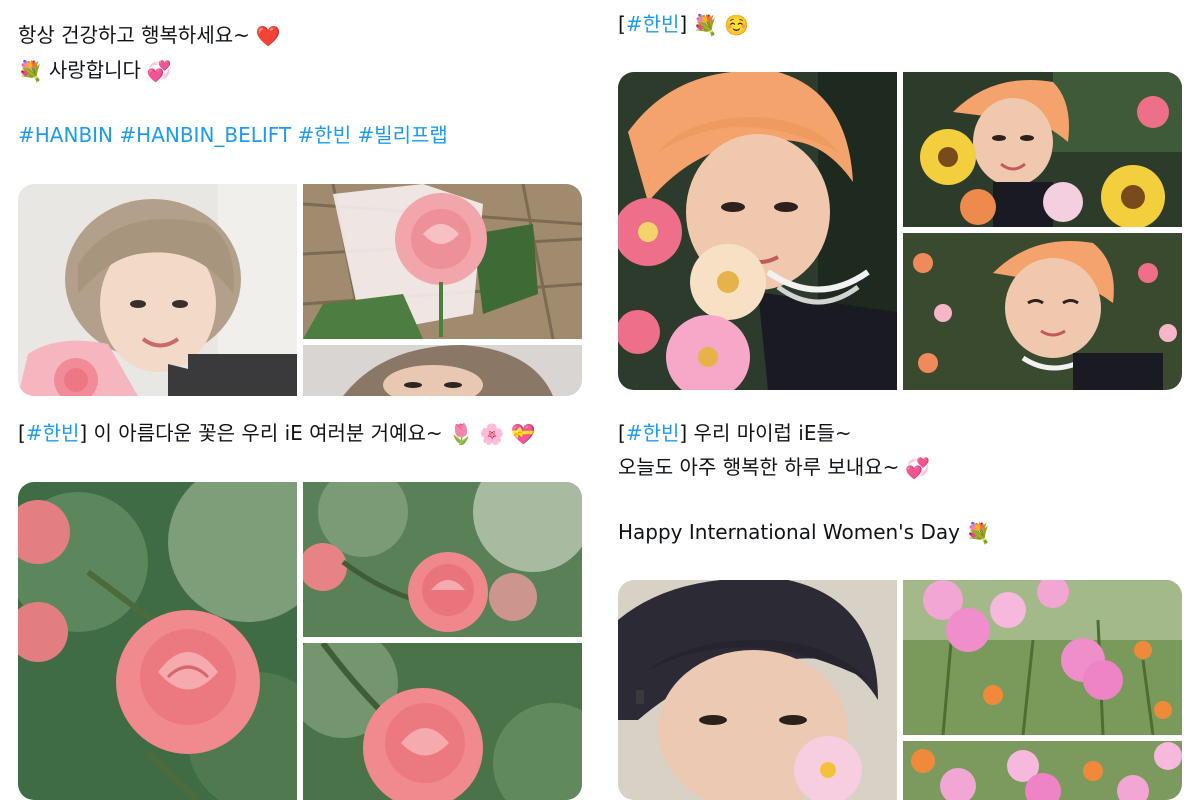 The image size is (1200, 800). Describe the element at coordinates (1042, 657) in the screenshot. I see `cosmos-flowers-photo-top` at that location.